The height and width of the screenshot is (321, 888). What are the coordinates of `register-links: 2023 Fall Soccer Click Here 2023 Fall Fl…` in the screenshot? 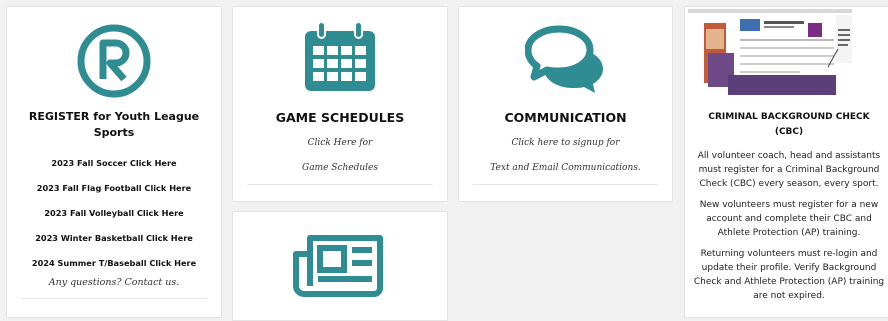 It's located at (114, 213).